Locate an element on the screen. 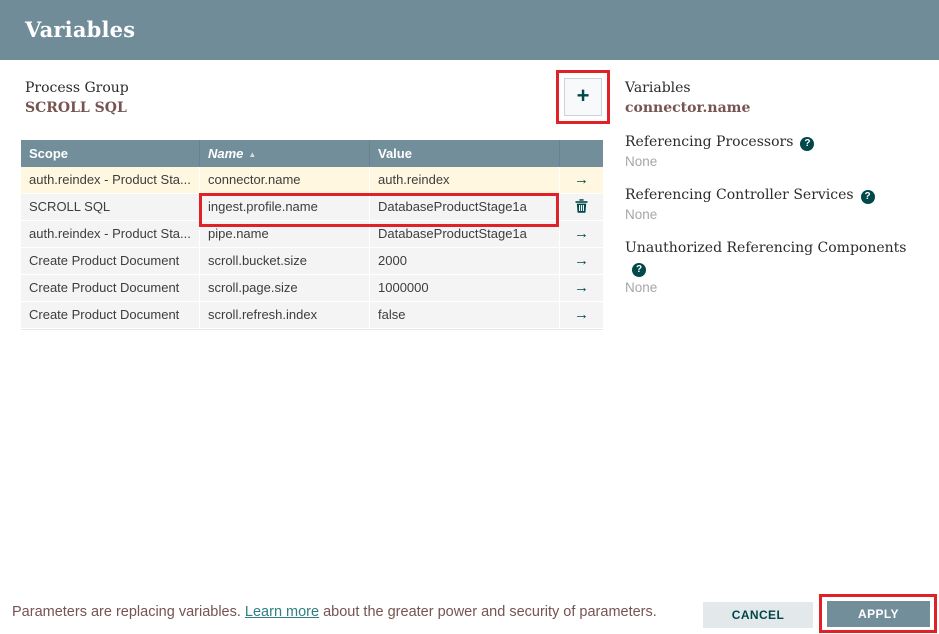 The image size is (939, 634). selected-variable-name: connector.name is located at coordinates (775, 108).